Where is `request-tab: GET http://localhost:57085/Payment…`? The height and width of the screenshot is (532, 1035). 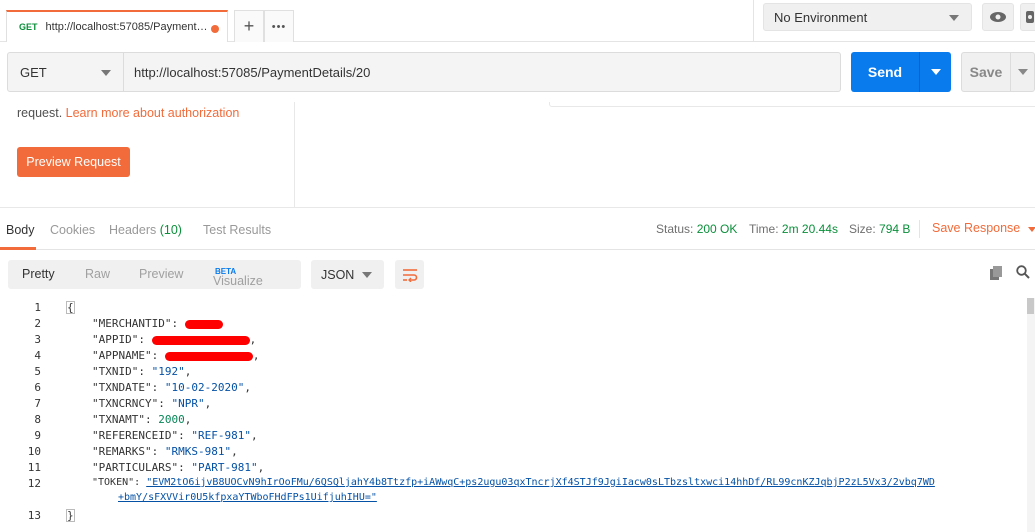
request-tab: GET http://localhost:57085/Payment… is located at coordinates (117, 26).